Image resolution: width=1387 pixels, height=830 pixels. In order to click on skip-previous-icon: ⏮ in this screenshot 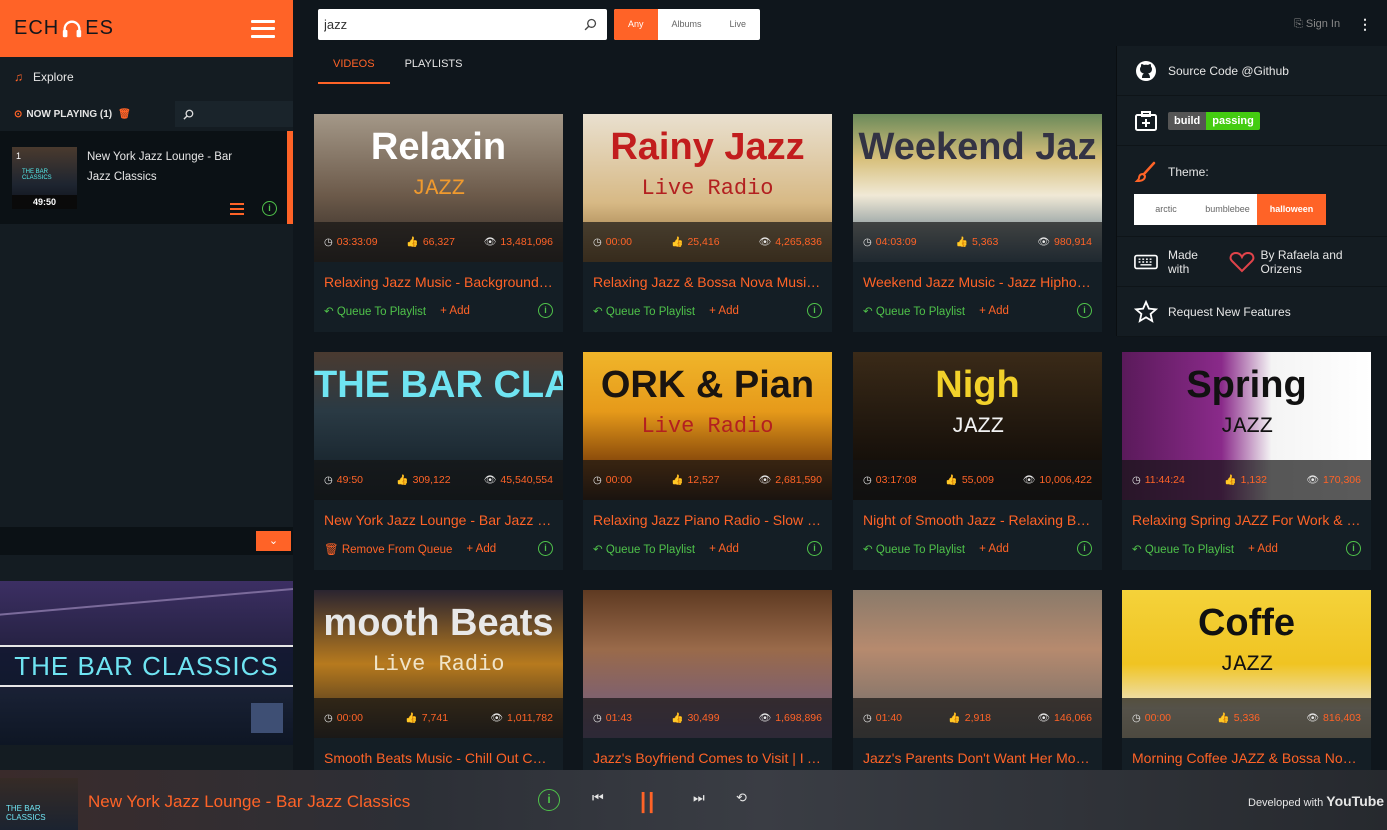, I will do `click(598, 798)`.